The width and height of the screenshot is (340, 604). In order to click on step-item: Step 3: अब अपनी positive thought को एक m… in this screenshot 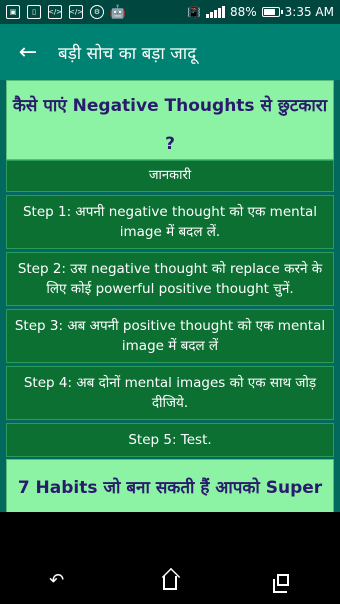, I will do `click(170, 336)`.